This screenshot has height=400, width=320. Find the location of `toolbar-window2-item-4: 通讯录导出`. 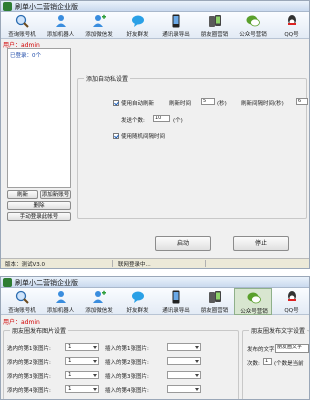

toolbar-window2-item-4: 通讯录导出 is located at coordinates (176, 301).